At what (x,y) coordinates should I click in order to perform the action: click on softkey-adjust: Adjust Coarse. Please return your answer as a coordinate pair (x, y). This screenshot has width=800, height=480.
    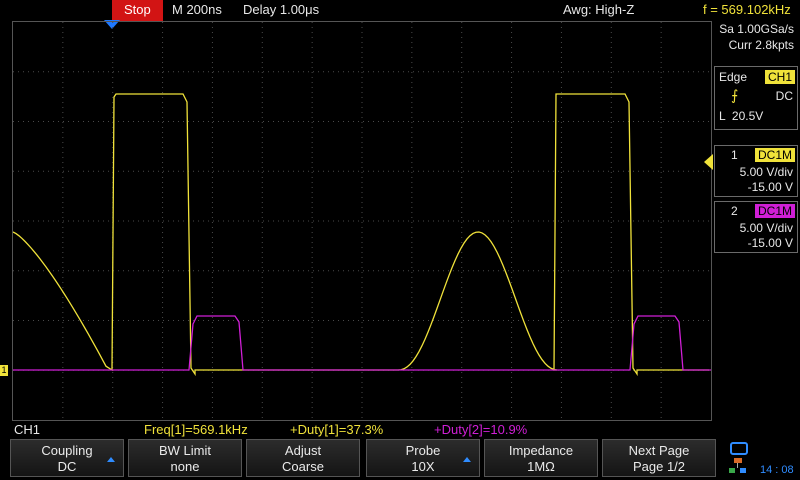
    Looking at the image, I should click on (303, 458).